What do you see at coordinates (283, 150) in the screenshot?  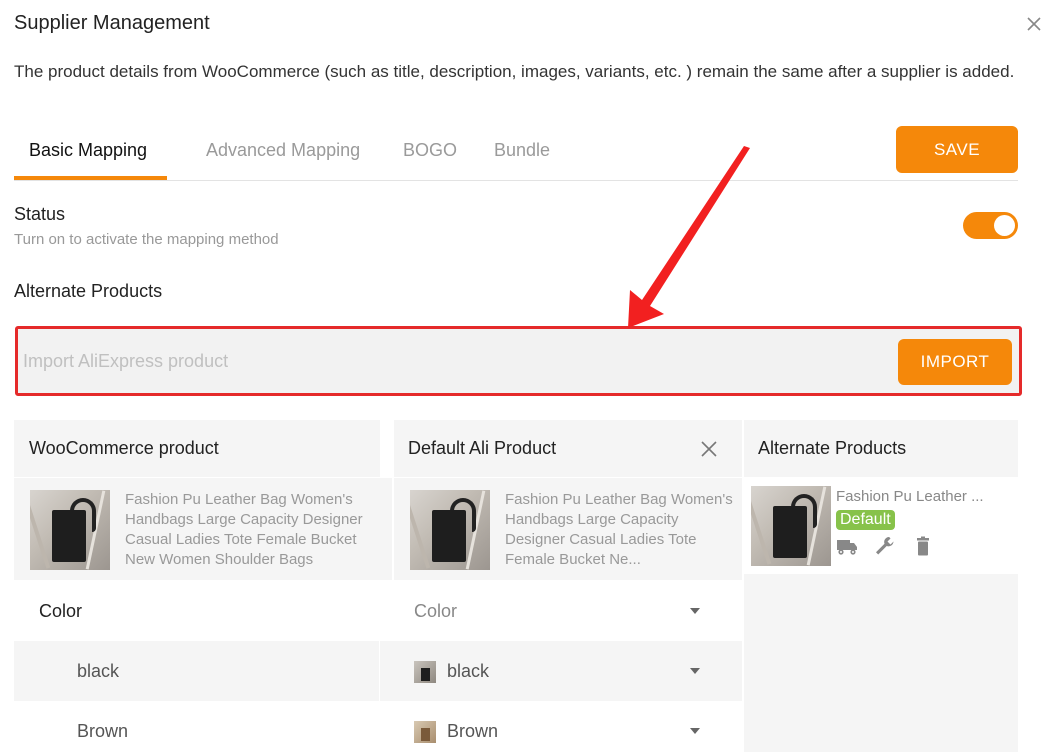 I see `tab-advanced-mapping: Advanced Mapping` at bounding box center [283, 150].